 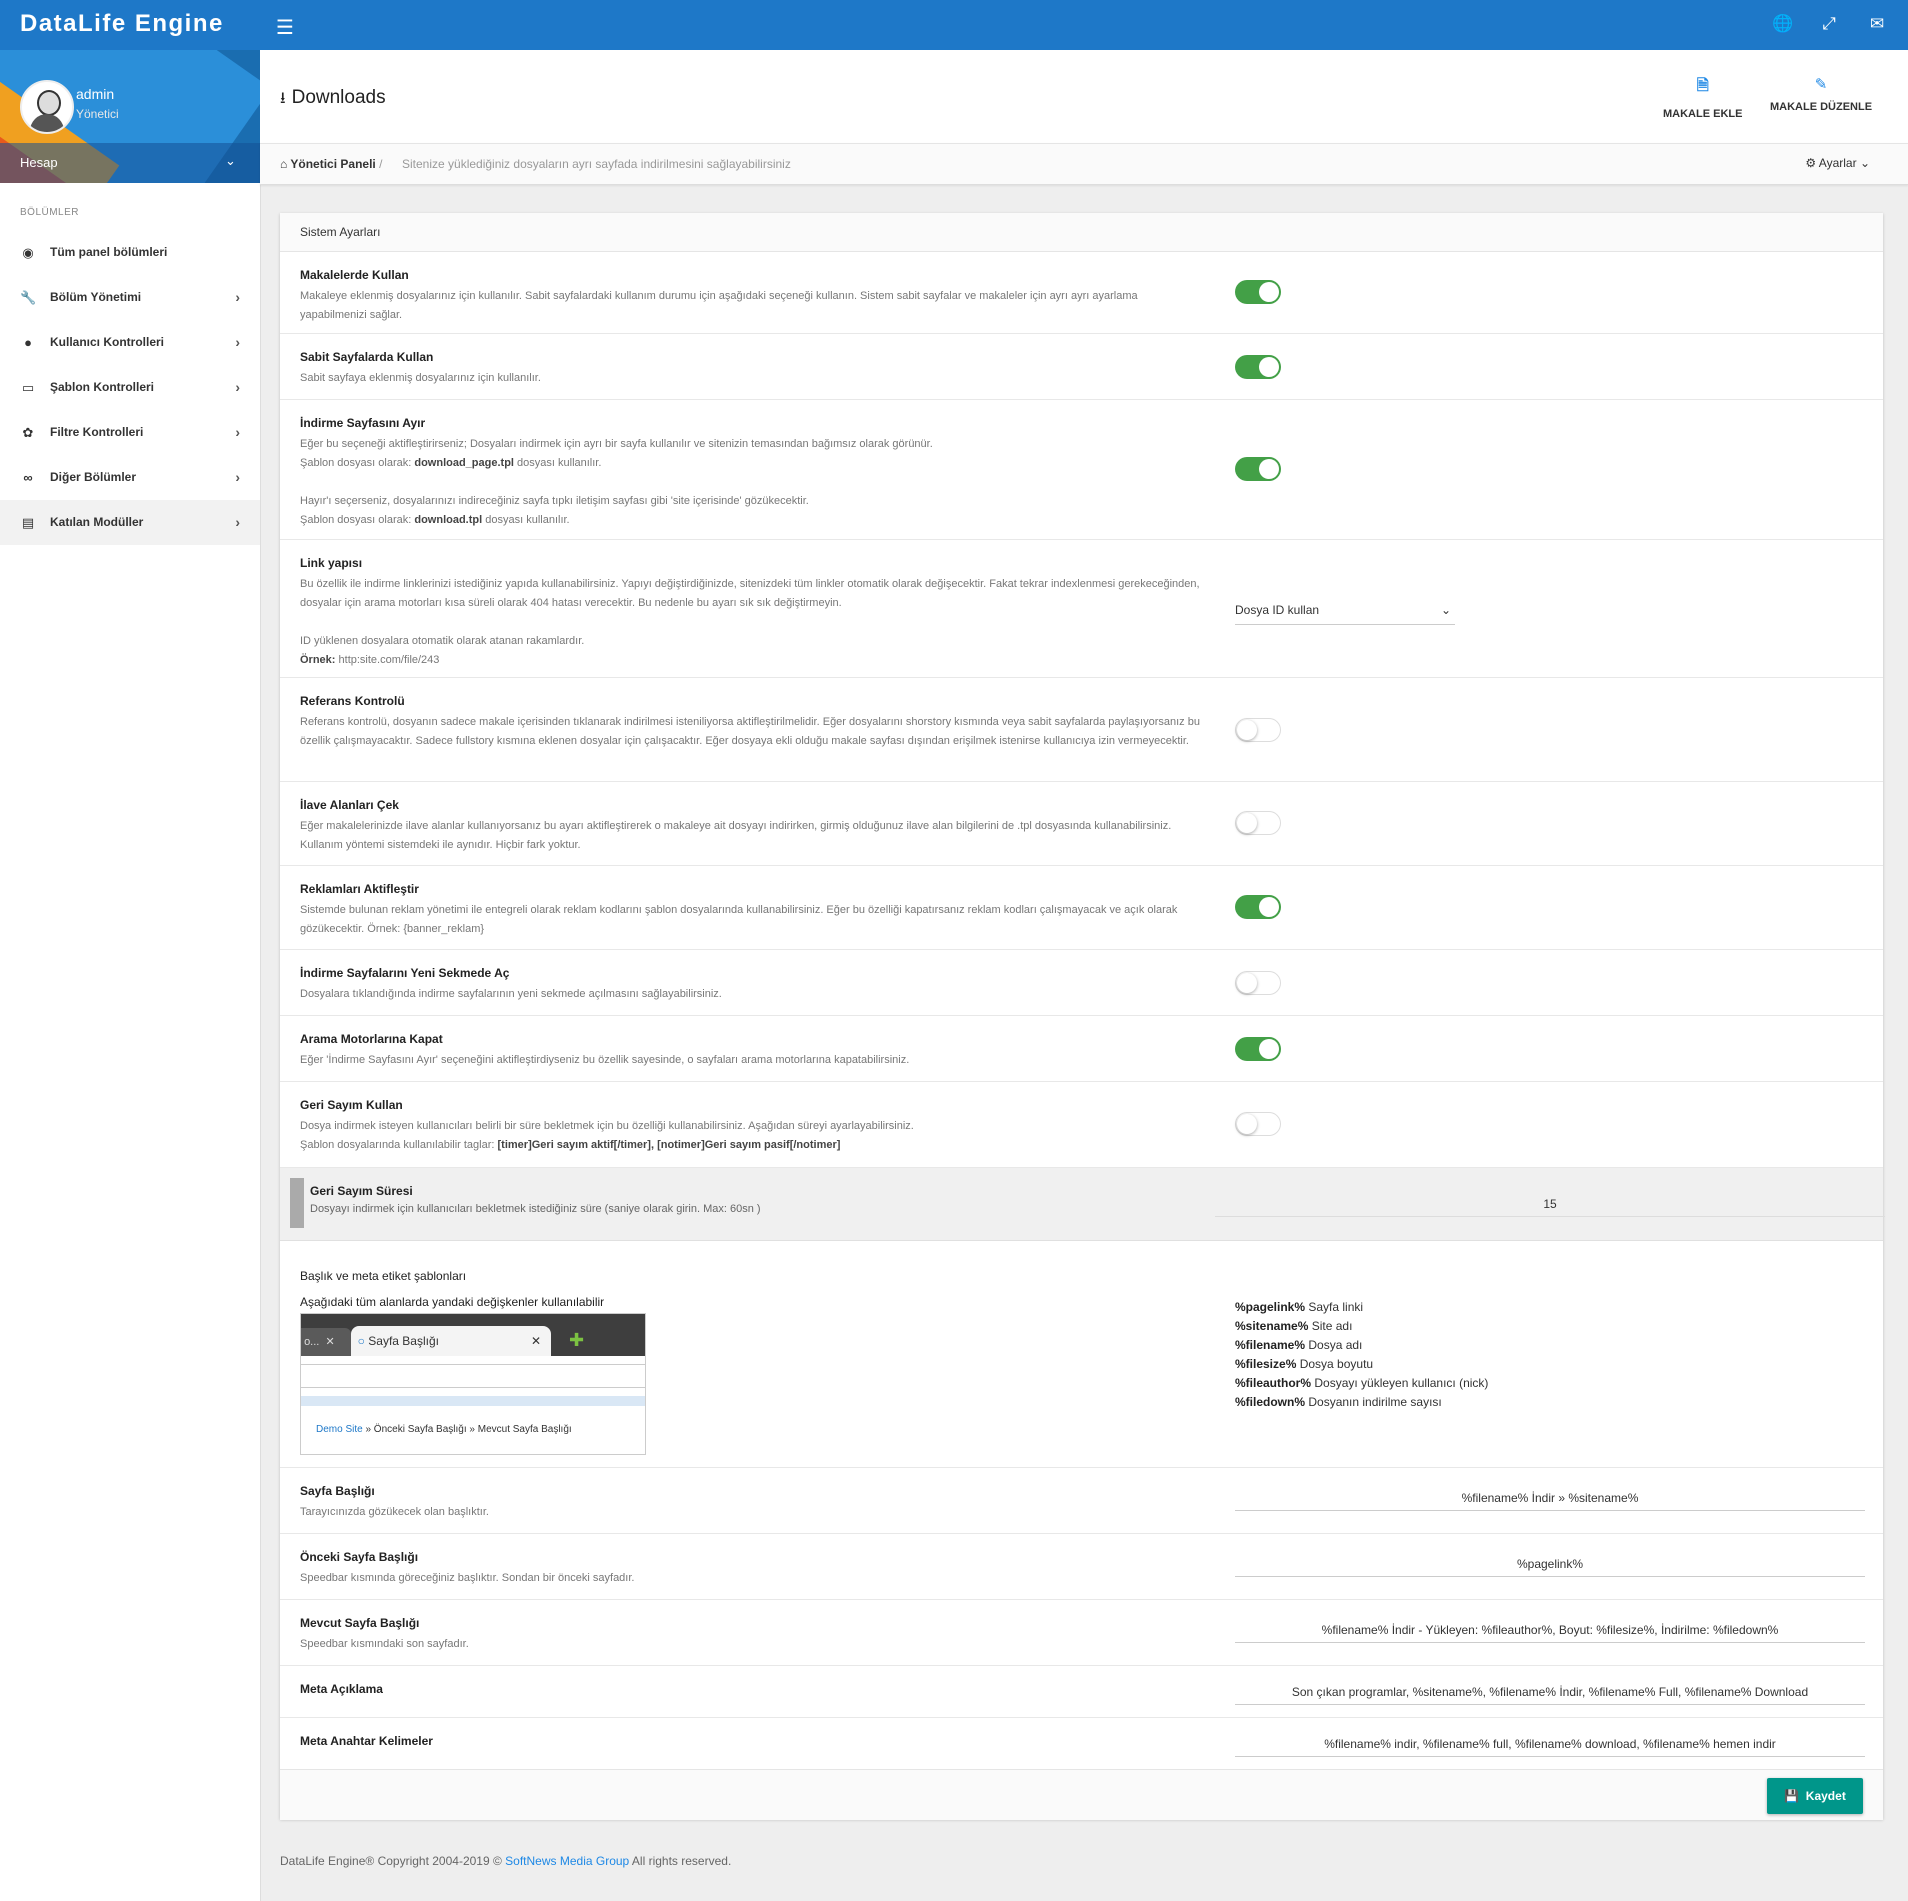 What do you see at coordinates (1081, 232) in the screenshot?
I see `panel-title: Sistem Ayarları` at bounding box center [1081, 232].